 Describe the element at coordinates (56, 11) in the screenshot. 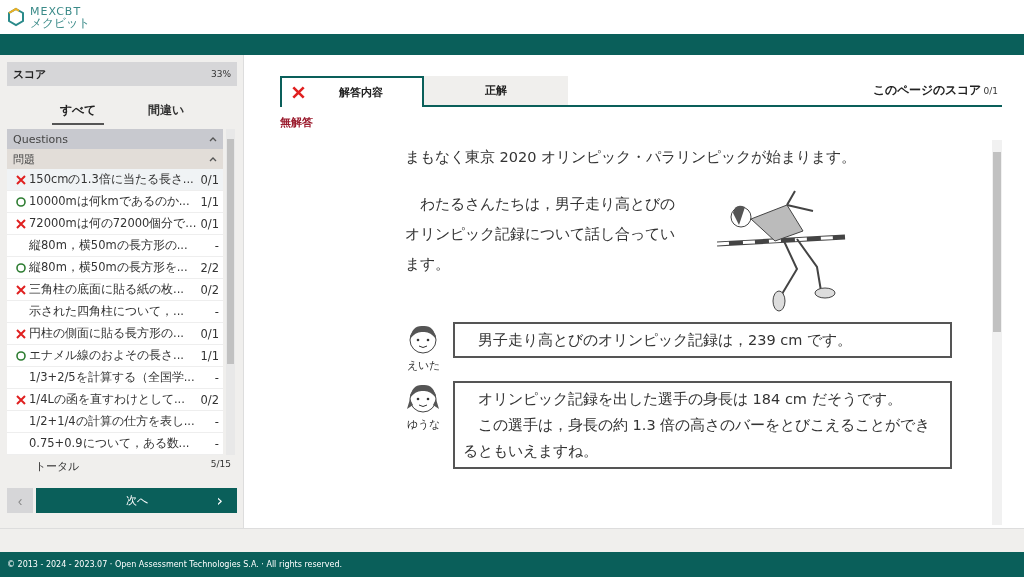

I see `logo-text: MEXCBT` at that location.